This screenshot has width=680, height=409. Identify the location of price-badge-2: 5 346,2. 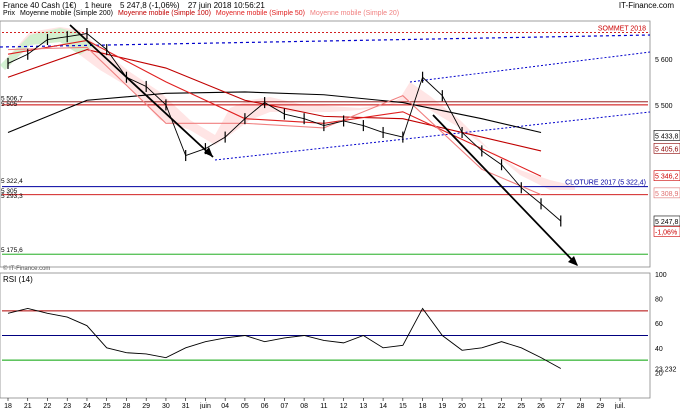
(666, 177).